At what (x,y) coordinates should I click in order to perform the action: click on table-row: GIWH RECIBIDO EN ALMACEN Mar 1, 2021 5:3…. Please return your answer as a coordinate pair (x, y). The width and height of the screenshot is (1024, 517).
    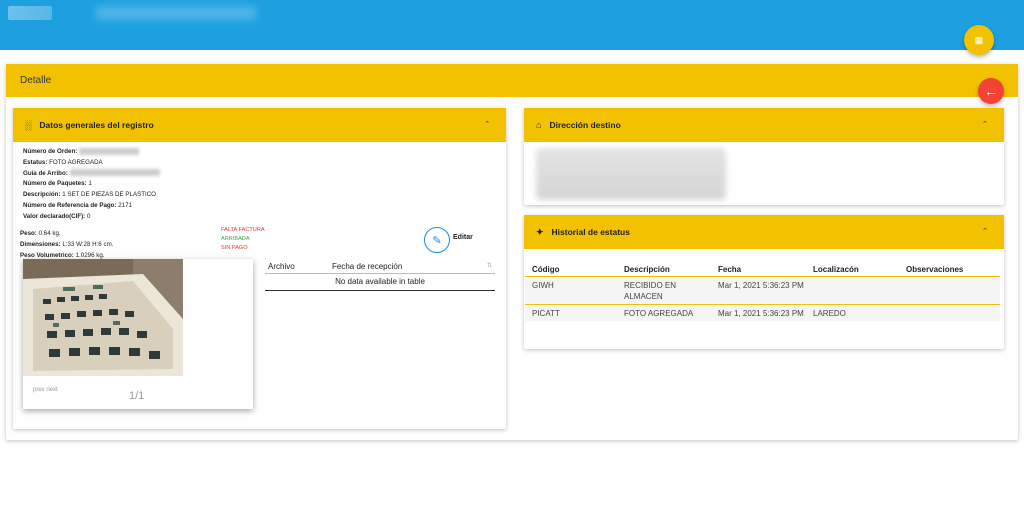
    Looking at the image, I should click on (762, 290).